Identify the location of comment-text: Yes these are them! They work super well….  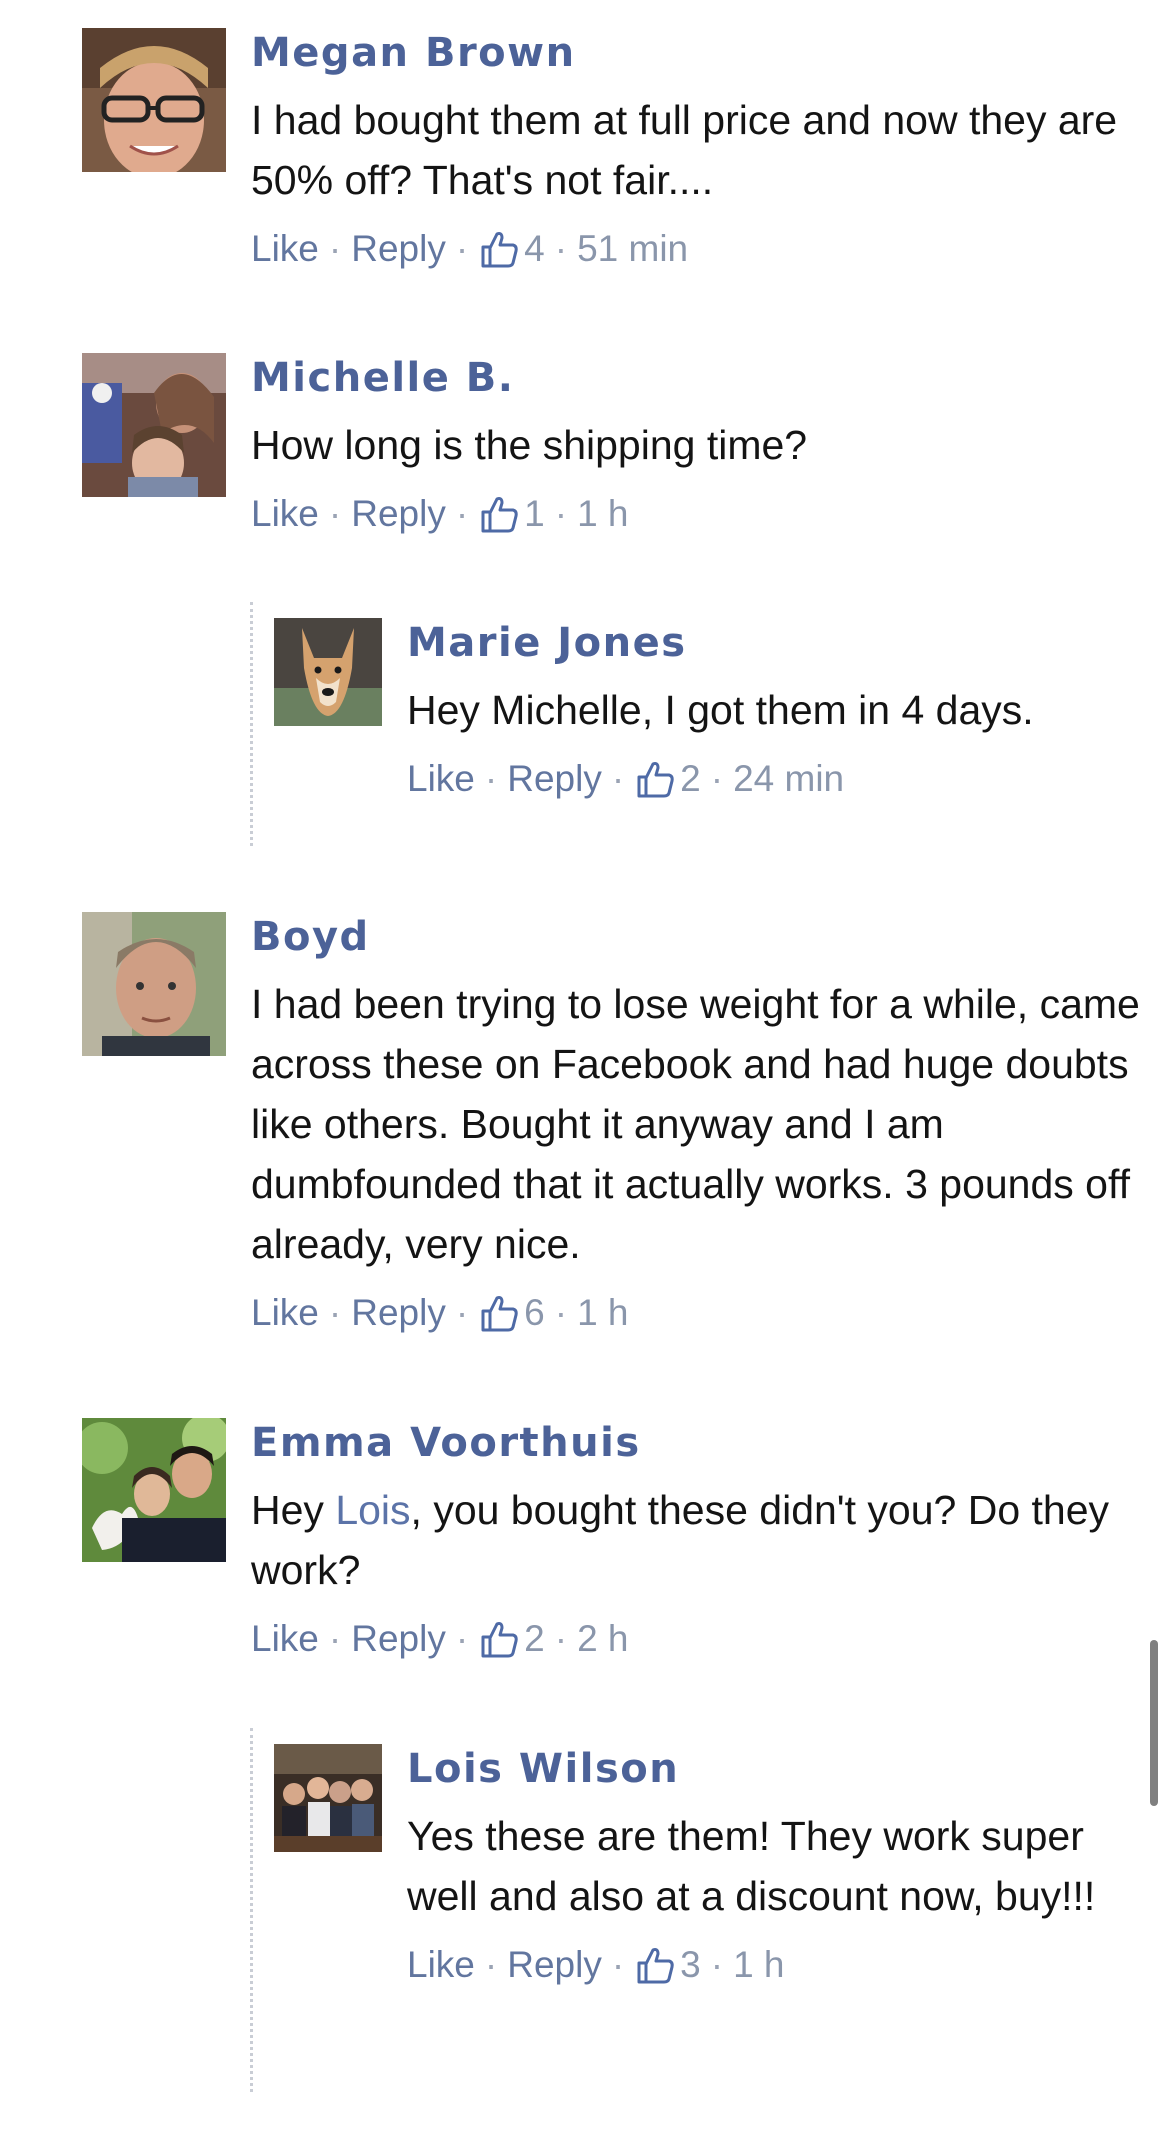
(751, 1866).